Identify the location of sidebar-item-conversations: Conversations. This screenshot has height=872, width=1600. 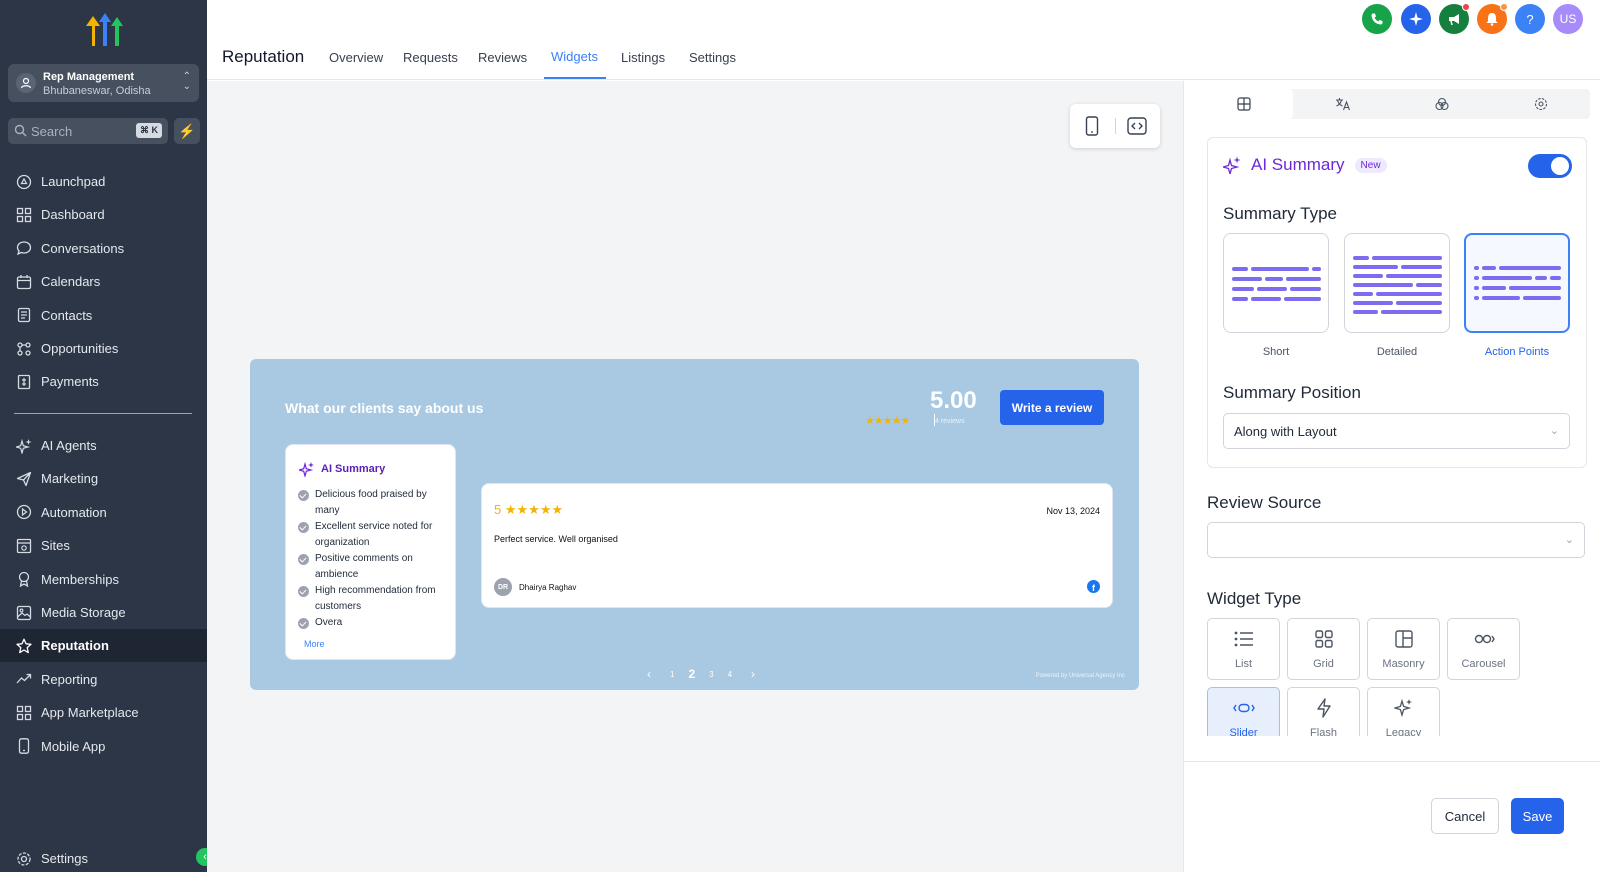
(103, 248).